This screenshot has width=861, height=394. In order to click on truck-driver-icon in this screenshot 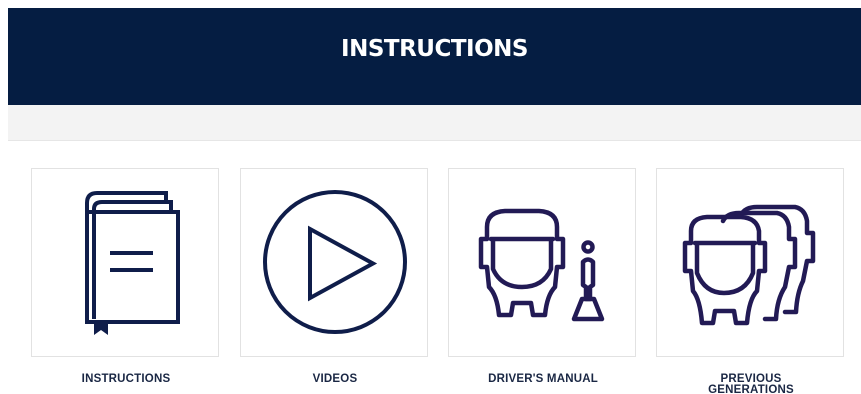, I will do `click(541, 265)`.